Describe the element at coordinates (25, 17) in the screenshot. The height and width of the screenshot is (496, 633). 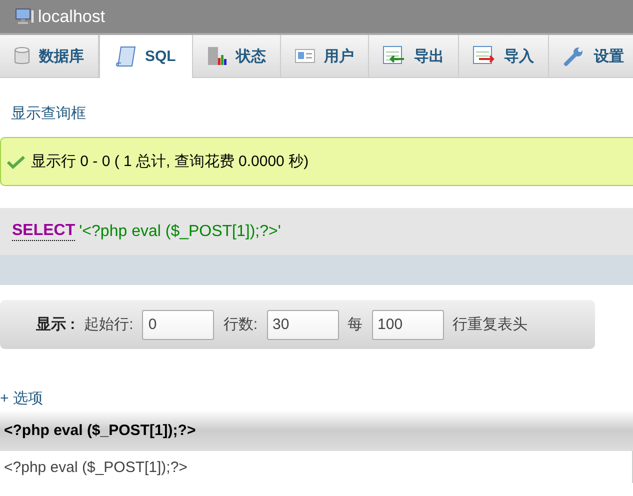
I see `computer-icon` at that location.